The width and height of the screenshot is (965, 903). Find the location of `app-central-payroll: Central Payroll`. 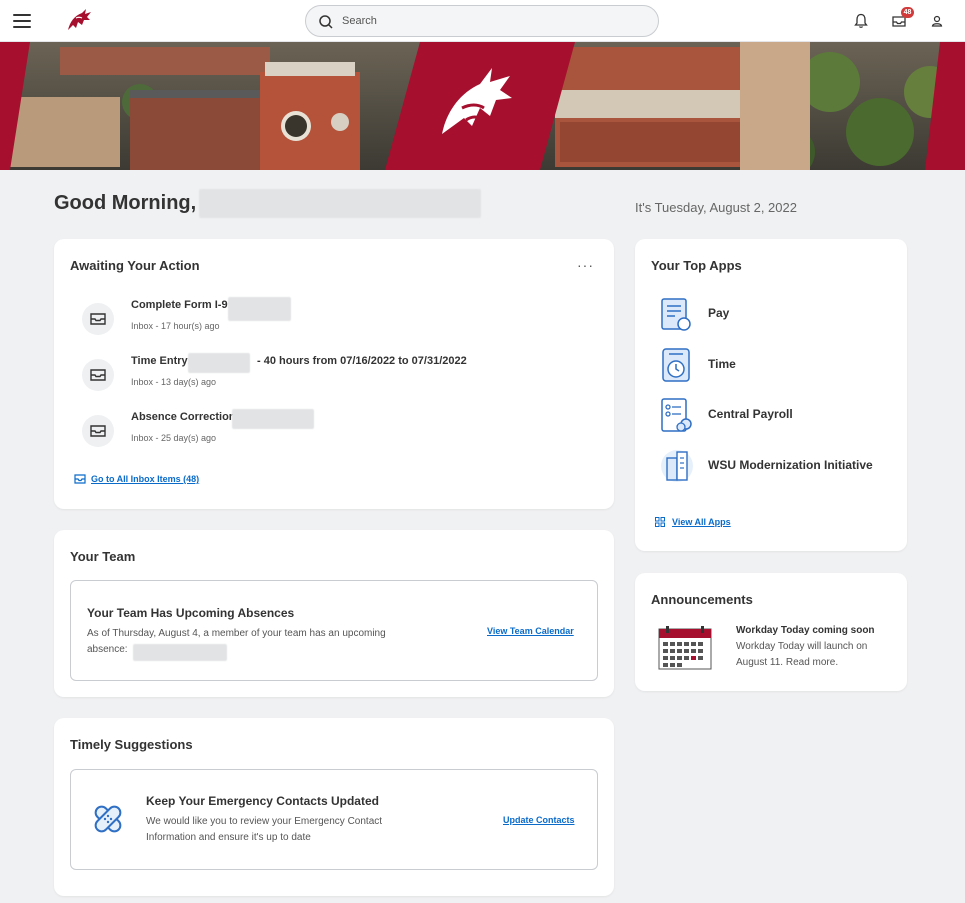

app-central-payroll: Central Payroll is located at coordinates (779, 415).